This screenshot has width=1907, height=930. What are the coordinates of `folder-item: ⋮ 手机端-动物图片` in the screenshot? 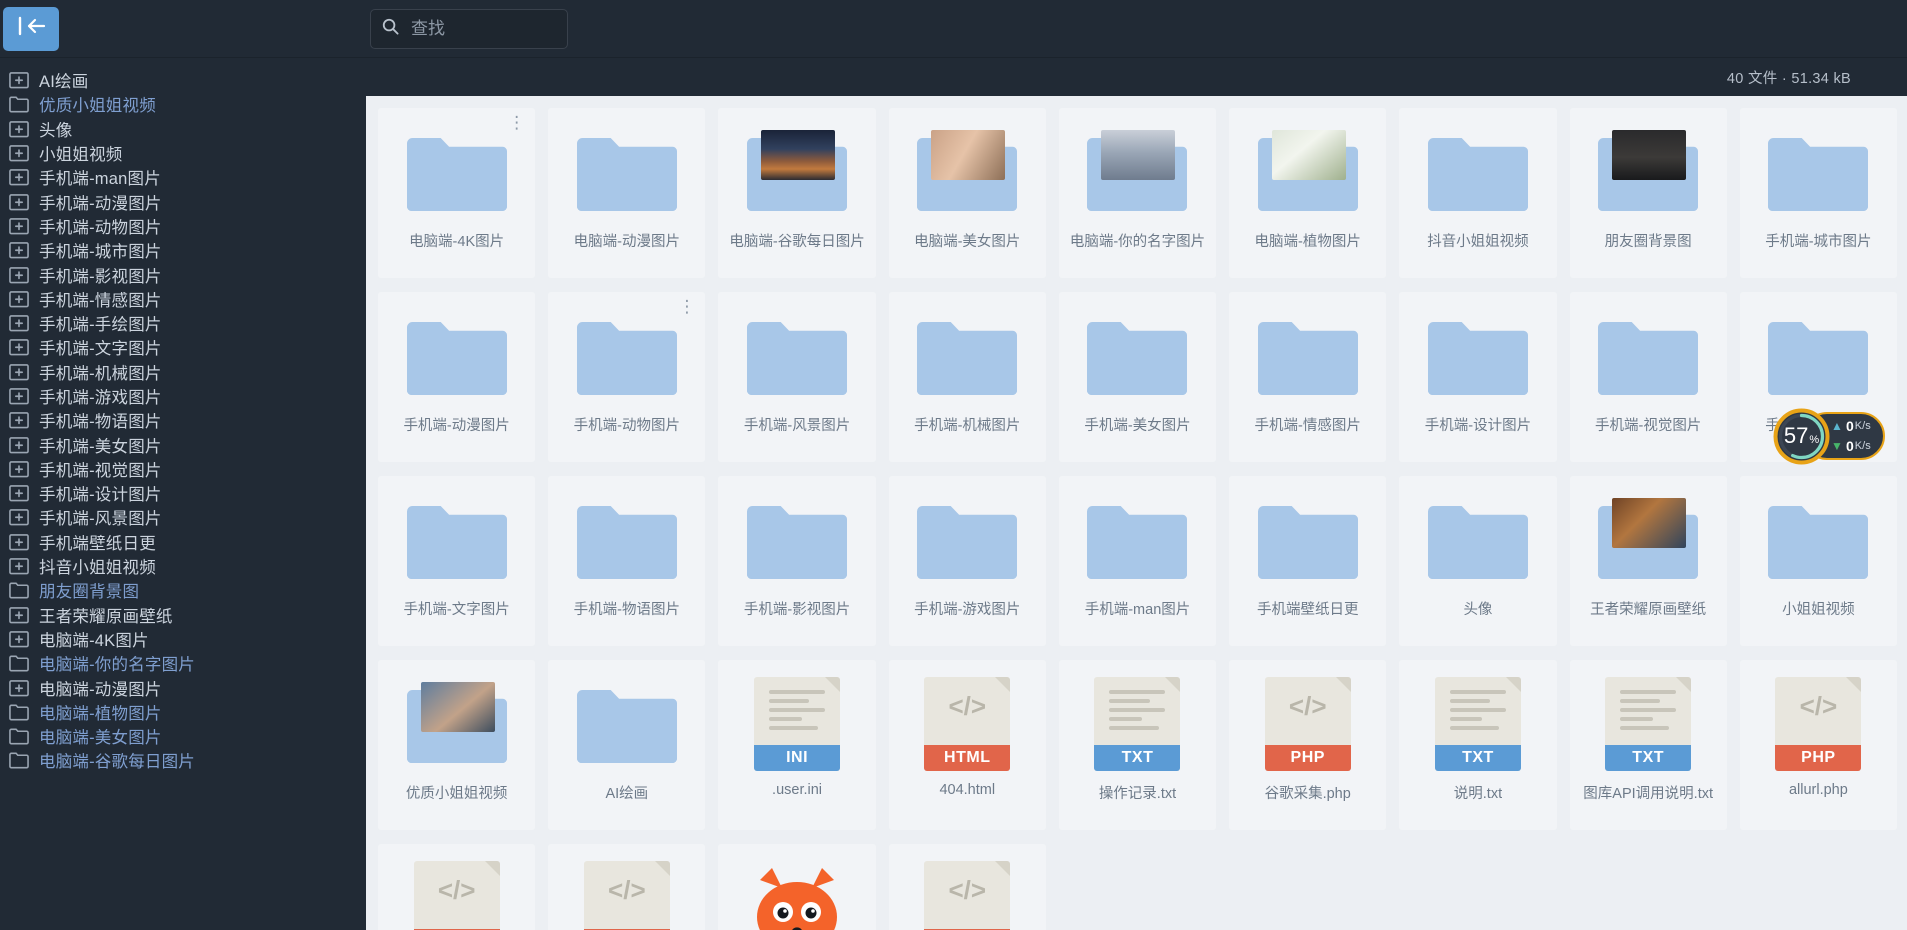 It's located at (627, 377).